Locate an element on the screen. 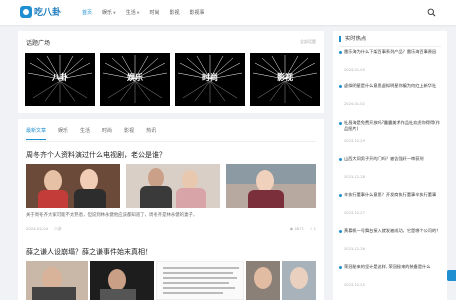 Image resolution: width=456 pixels, height=300 pixels. tab-film: 影视 is located at coordinates (129, 133).